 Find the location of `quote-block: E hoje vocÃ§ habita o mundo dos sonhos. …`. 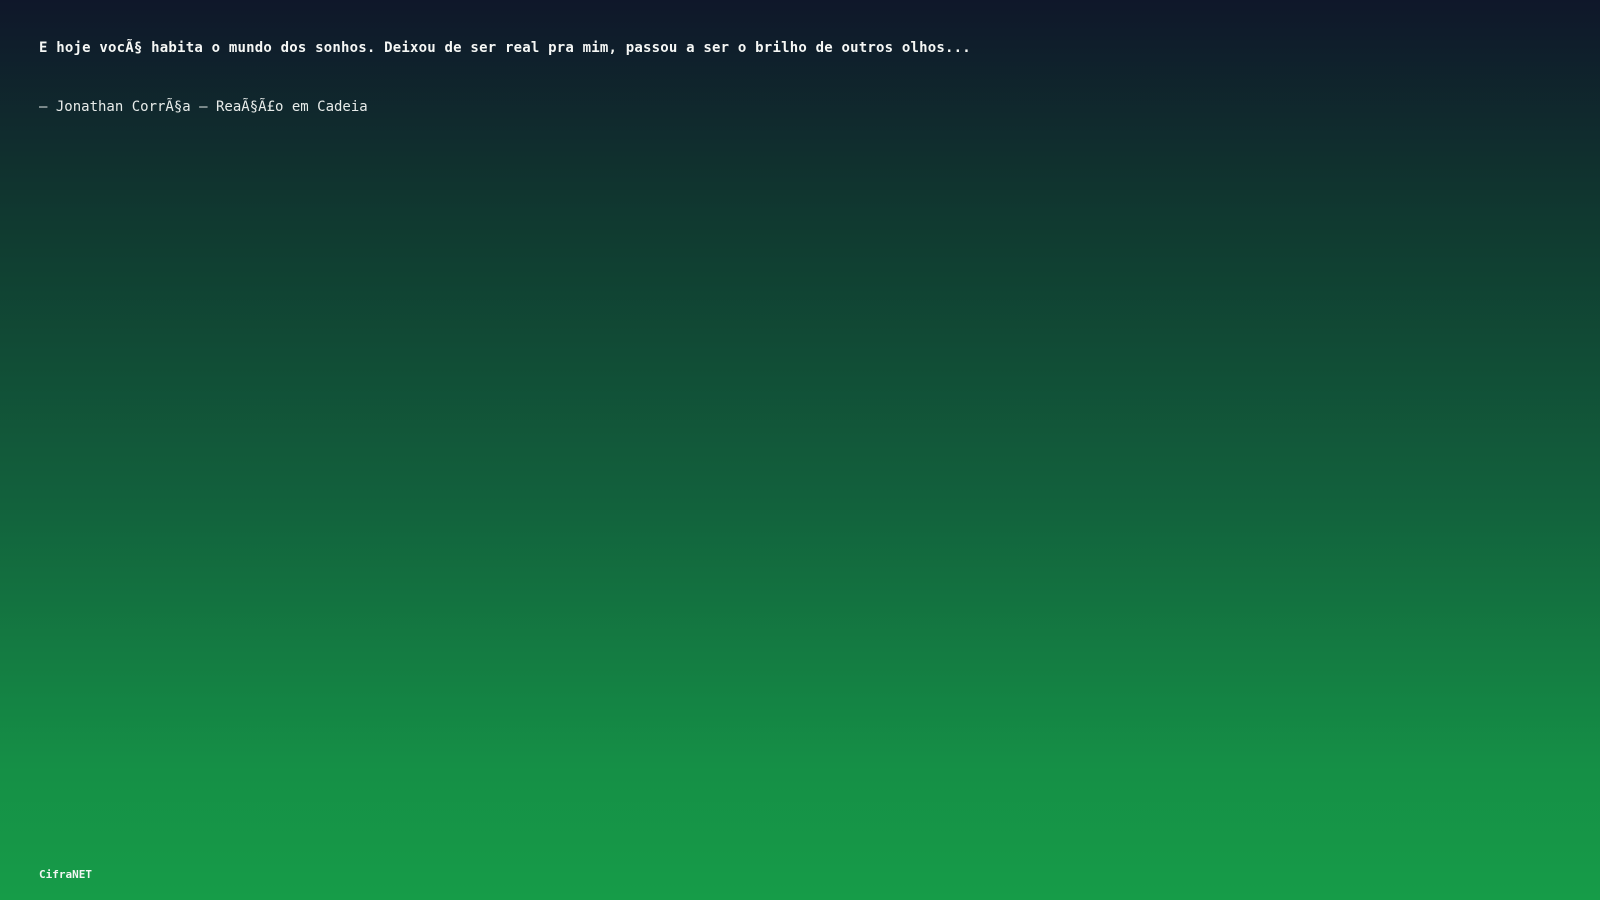

quote-block: E hoje vocÃ§ habita o mundo dos sonhos. … is located at coordinates (789, 77).